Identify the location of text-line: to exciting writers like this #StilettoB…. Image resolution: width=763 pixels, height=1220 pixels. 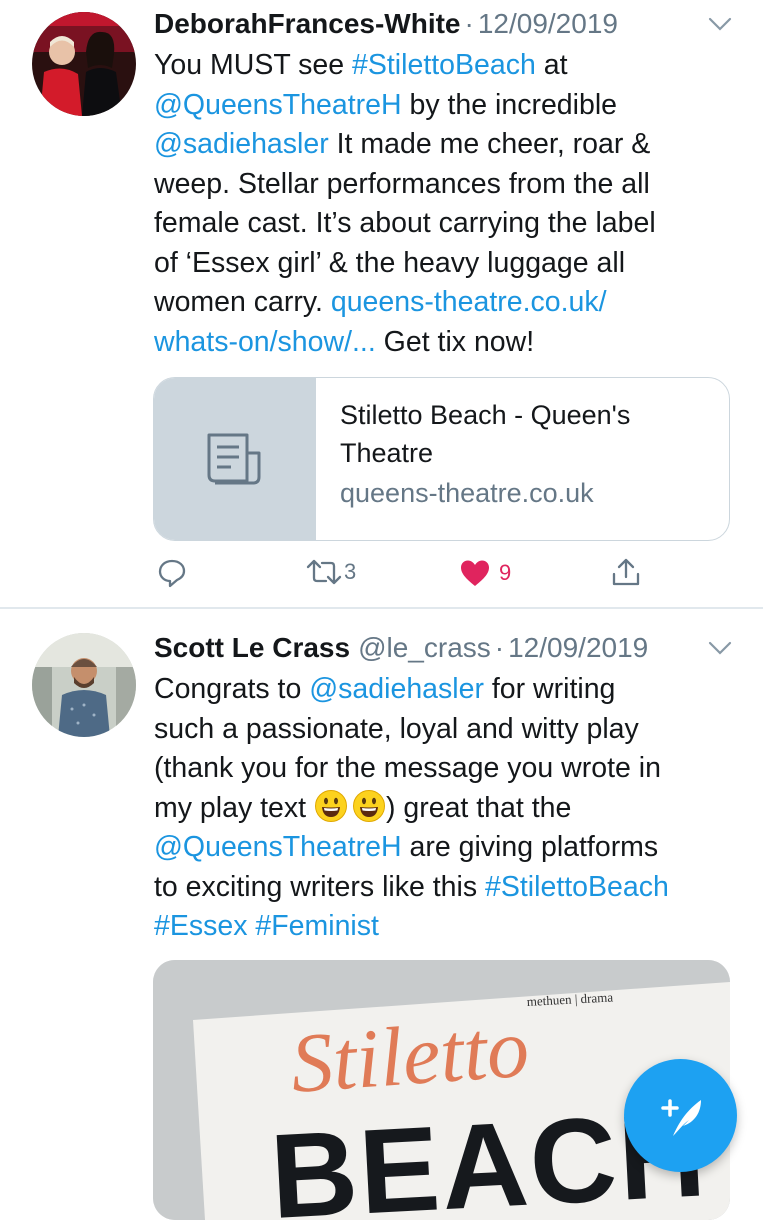
(446, 888).